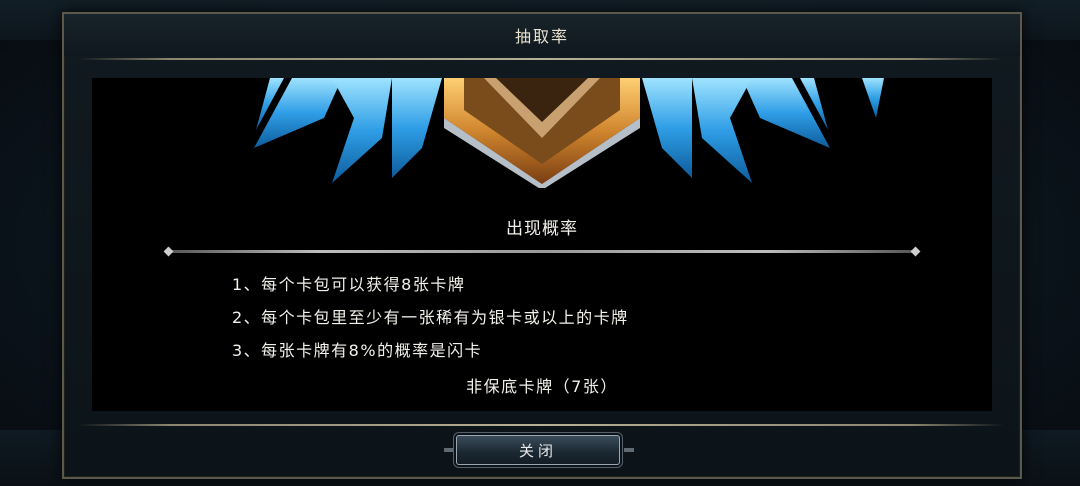 The height and width of the screenshot is (486, 1080). I want to click on dialog-title-bar: 抽取率, so click(542, 35).